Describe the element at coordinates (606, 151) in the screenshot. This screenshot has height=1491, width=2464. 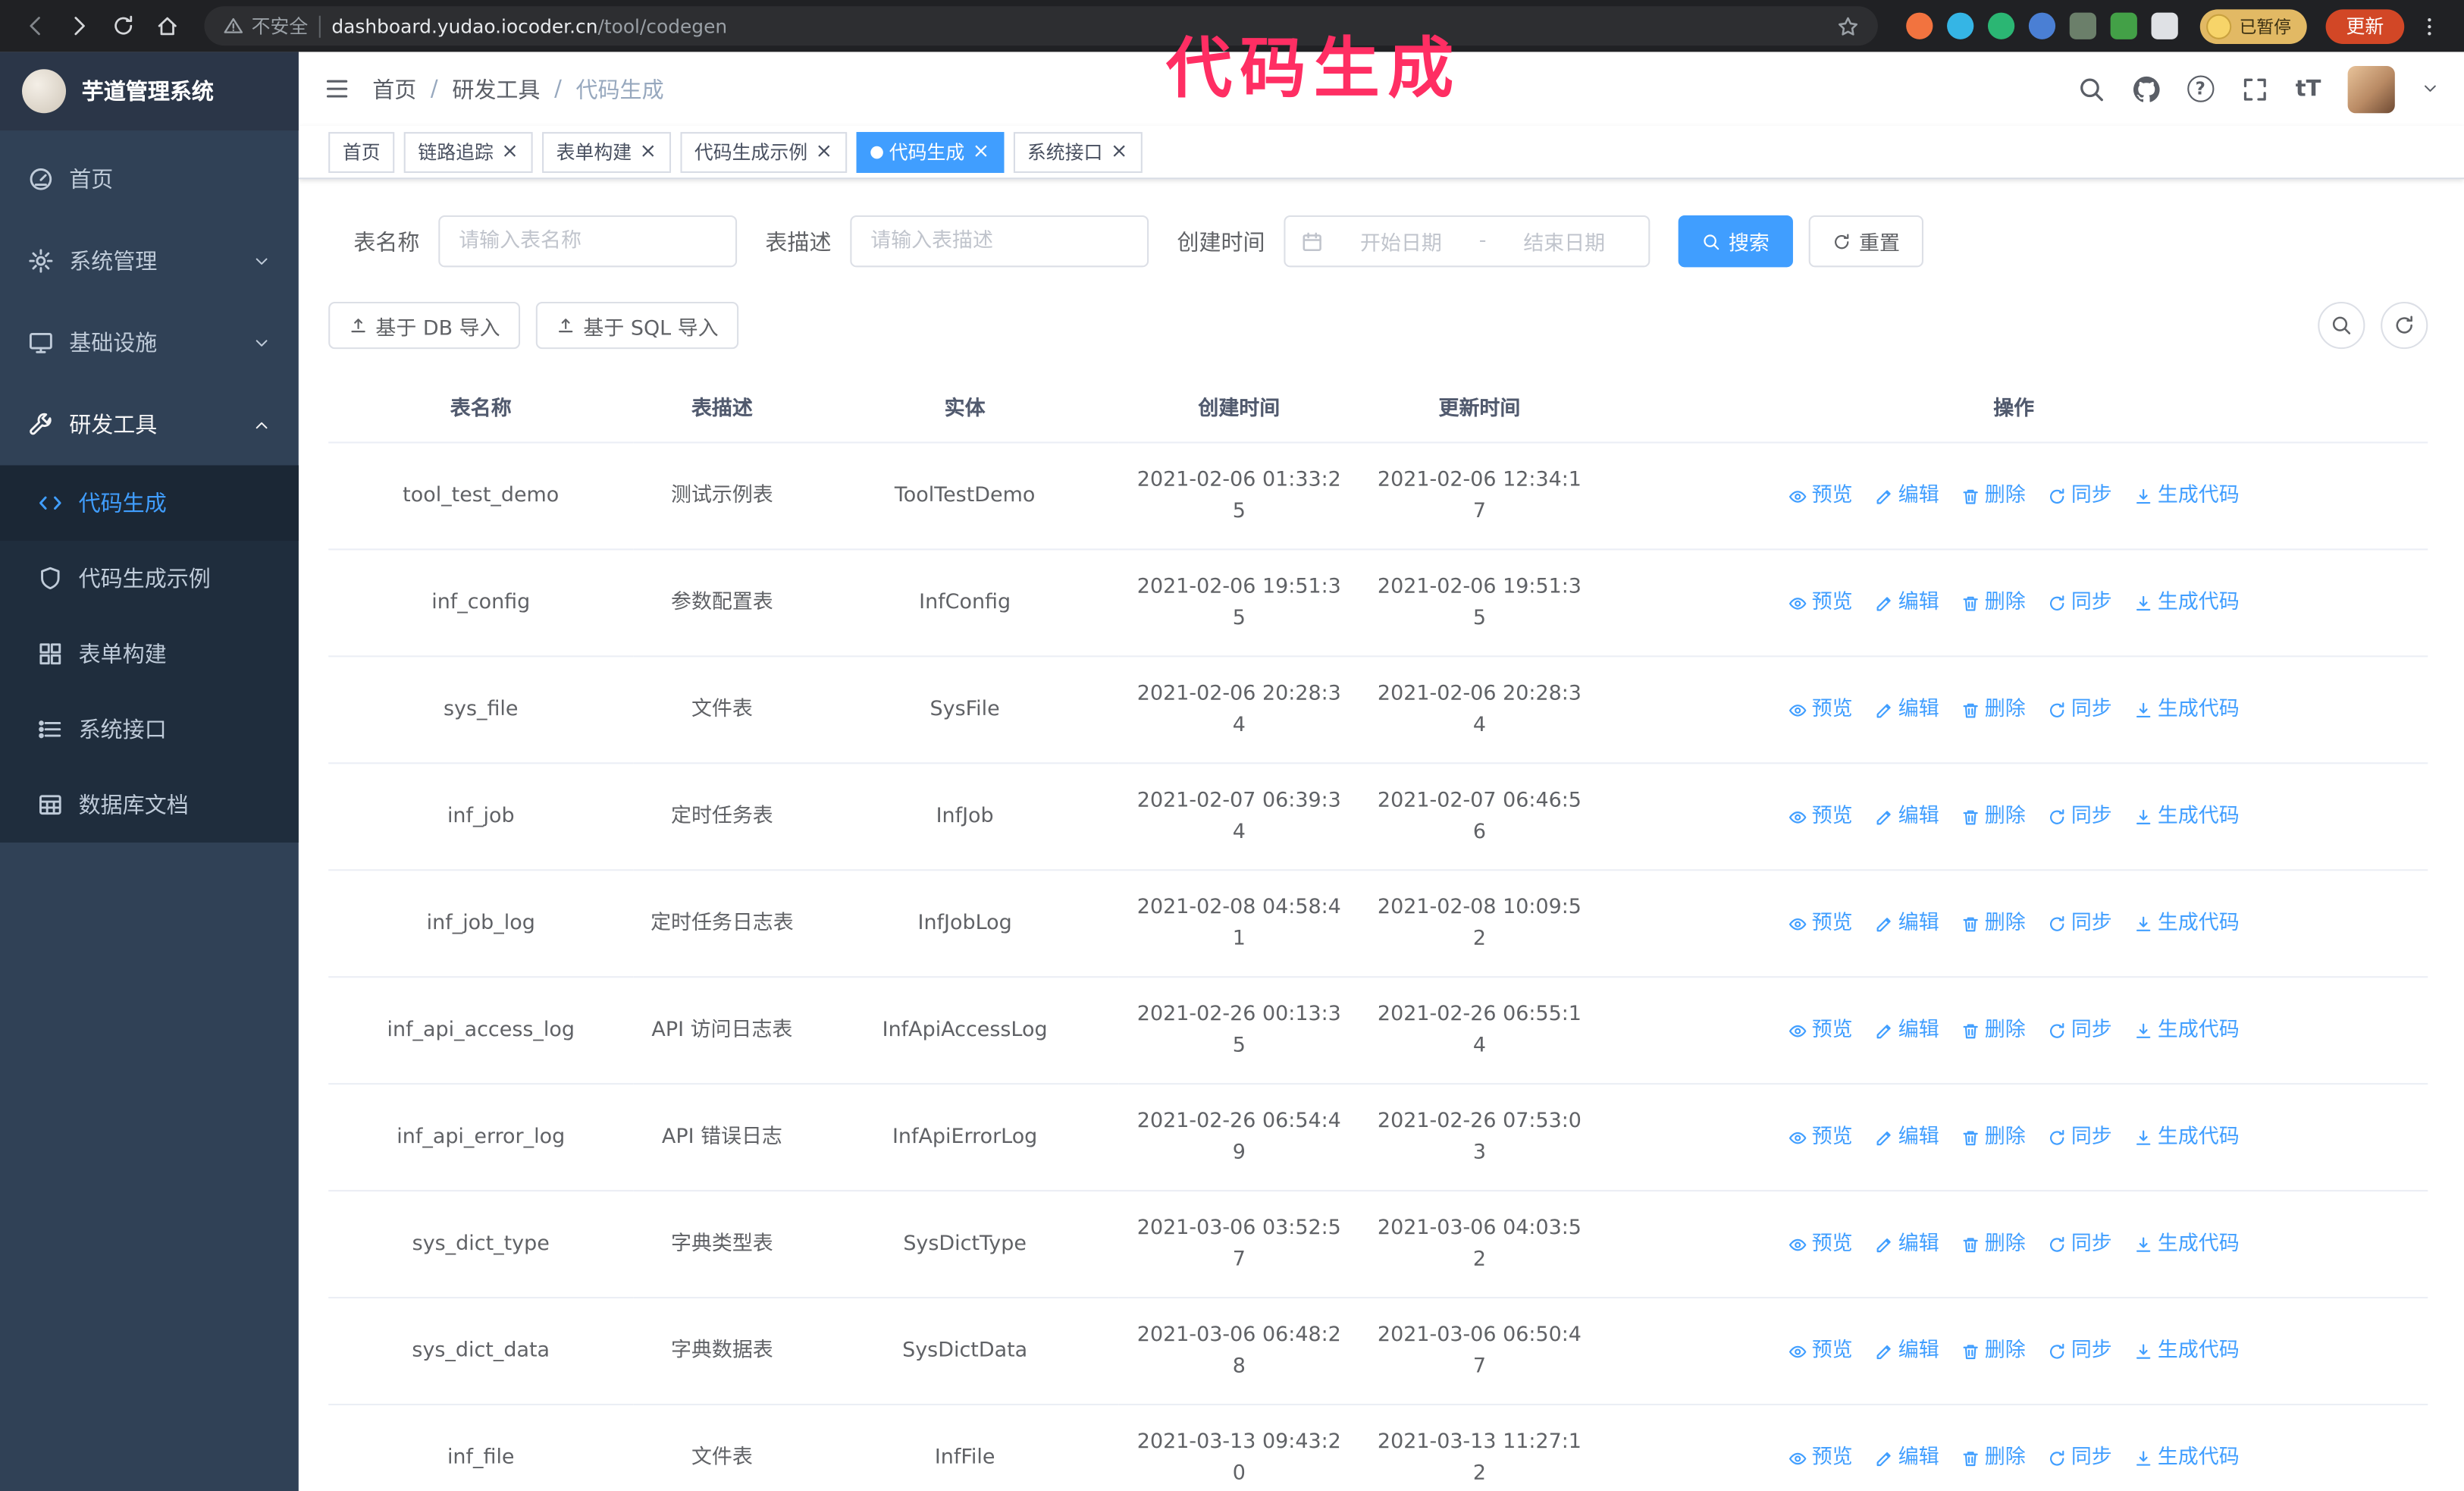
I see `tab: 表单构建 ×` at that location.